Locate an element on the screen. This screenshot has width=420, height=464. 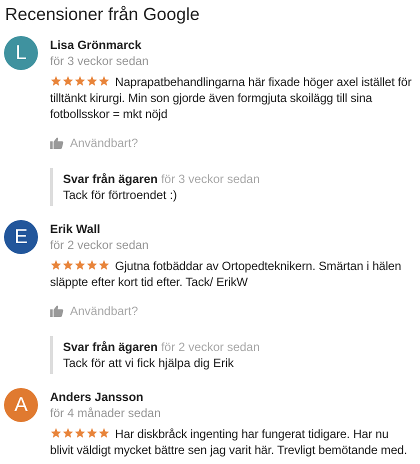
avatar: L is located at coordinates (21, 53).